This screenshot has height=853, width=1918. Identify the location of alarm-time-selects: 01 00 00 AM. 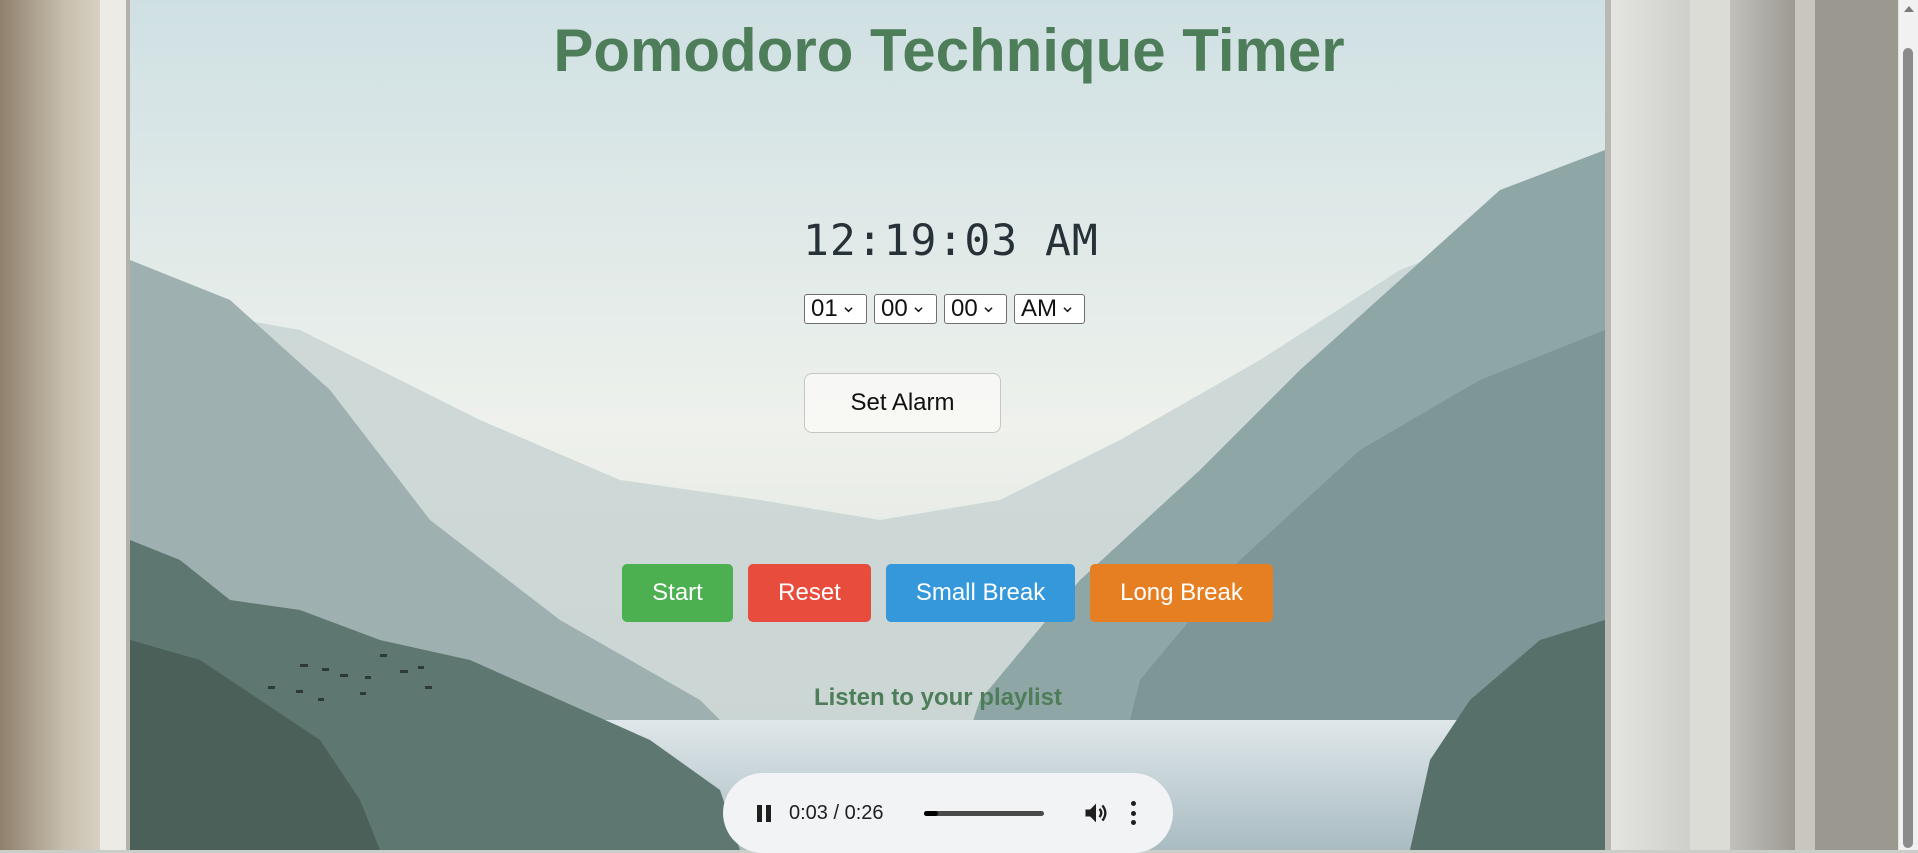
(944, 309).